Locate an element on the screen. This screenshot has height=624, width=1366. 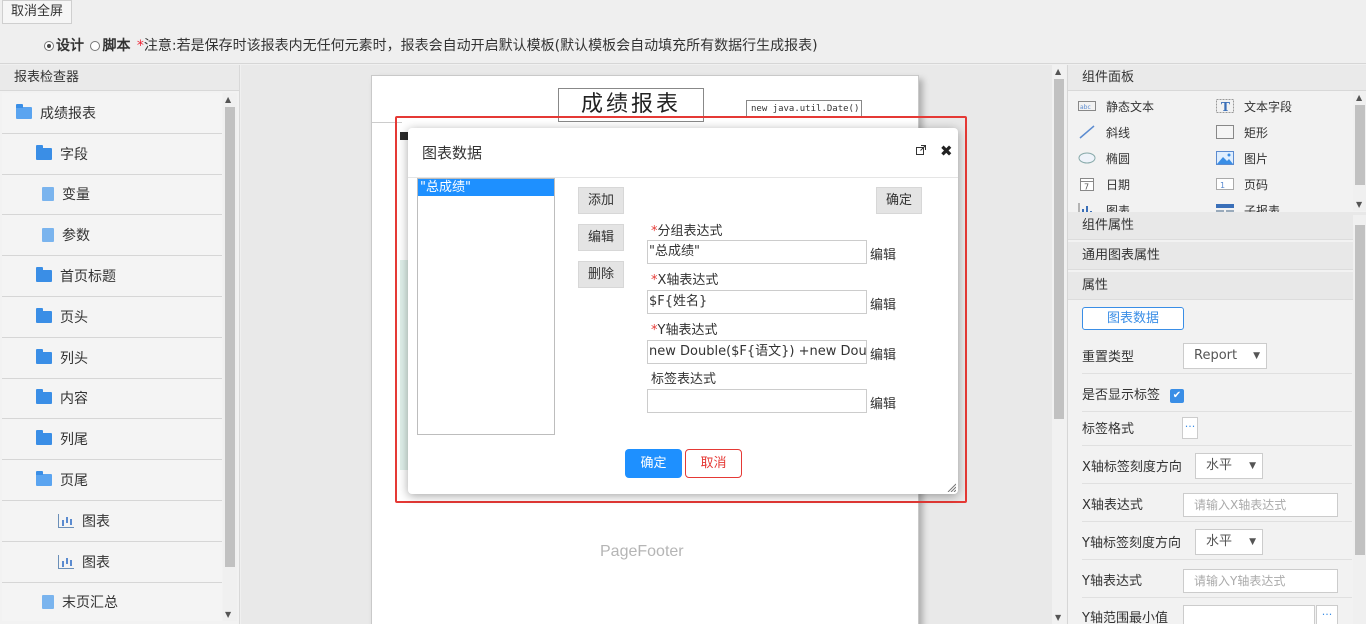
script-label: 脚本 is located at coordinates (116, 46).